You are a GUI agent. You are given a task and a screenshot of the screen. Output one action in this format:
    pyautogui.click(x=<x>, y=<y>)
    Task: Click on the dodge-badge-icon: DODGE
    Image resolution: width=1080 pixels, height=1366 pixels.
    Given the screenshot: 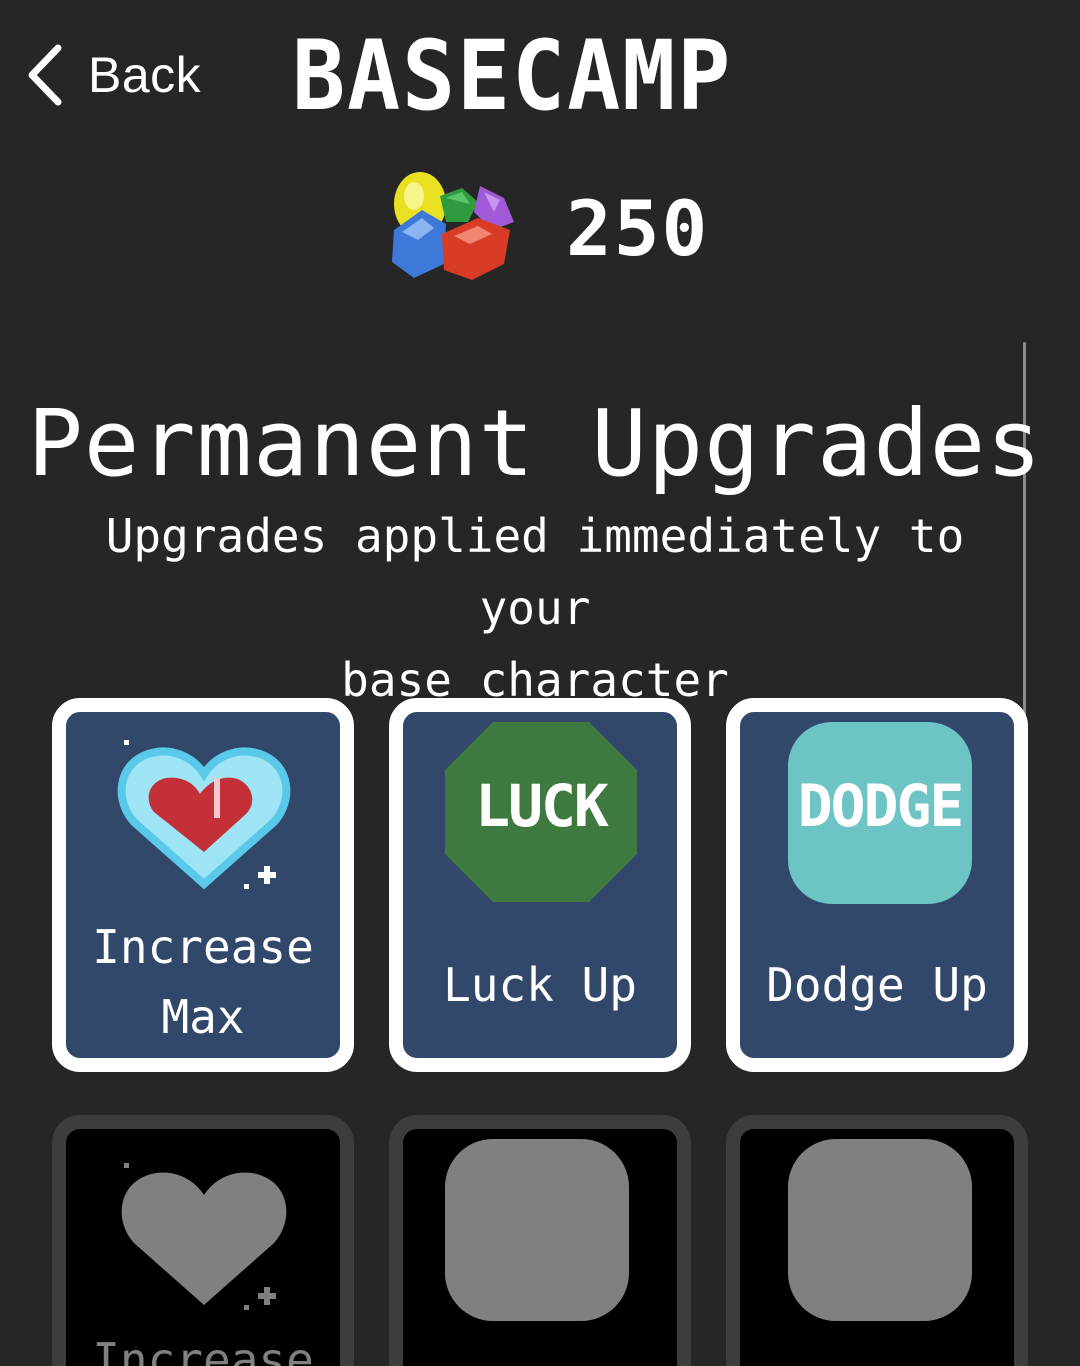 What is the action you would take?
    pyautogui.click(x=884, y=812)
    